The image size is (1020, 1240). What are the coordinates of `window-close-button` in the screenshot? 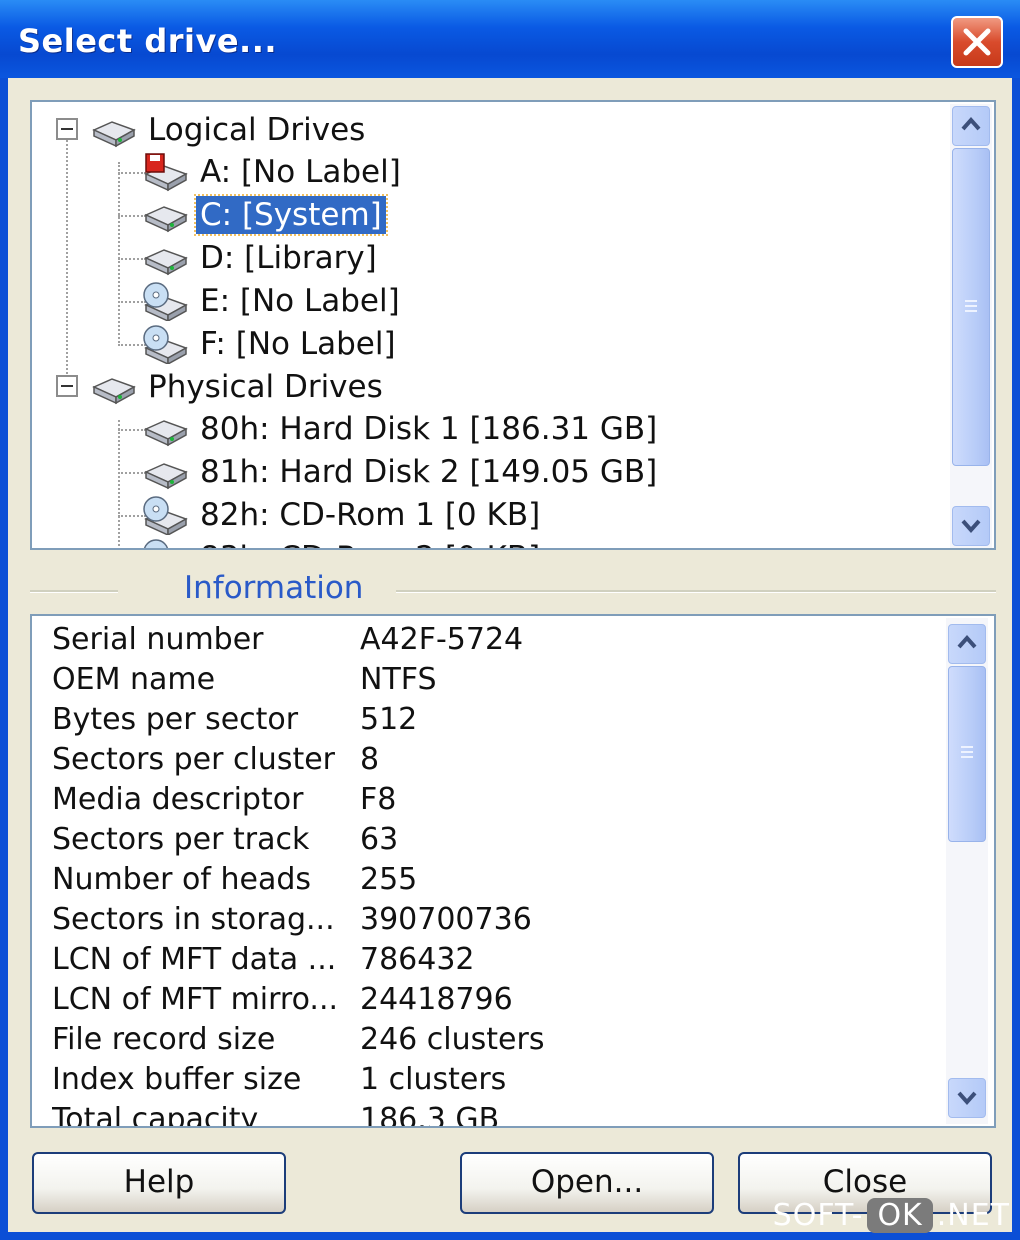 It's located at (977, 42).